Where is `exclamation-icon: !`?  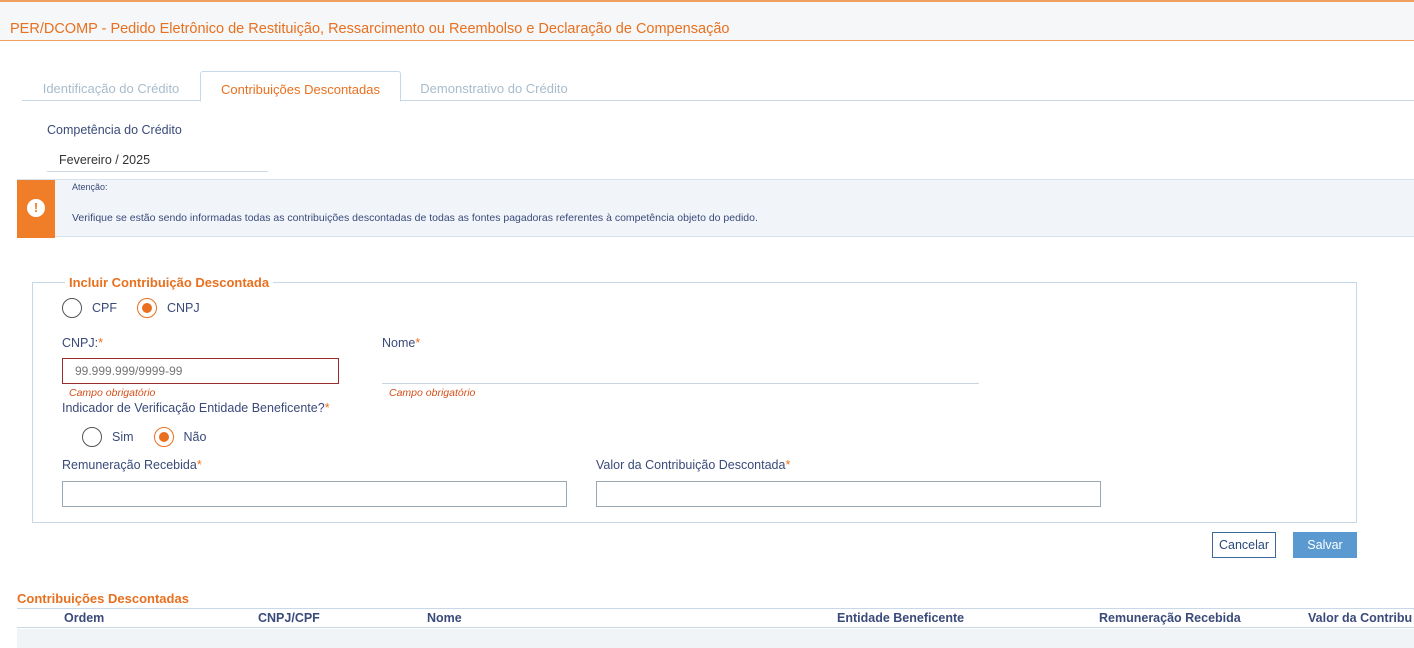 exclamation-icon: ! is located at coordinates (36, 208).